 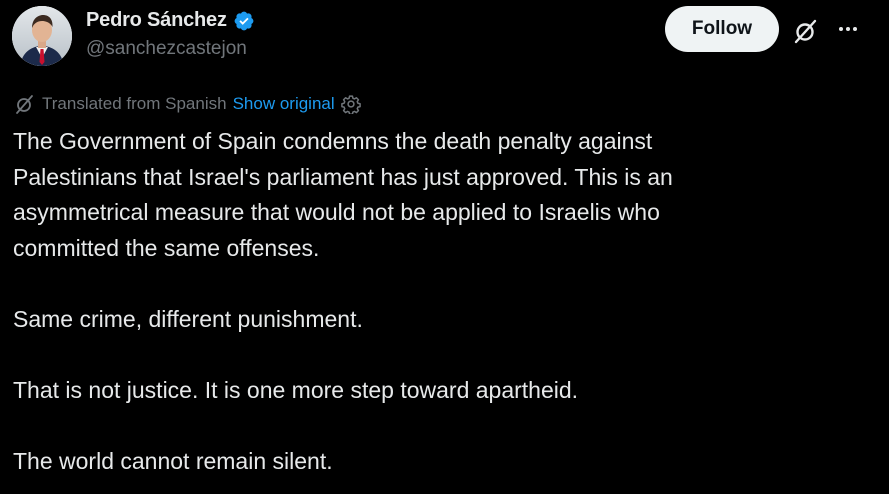 I want to click on tweet-line: The world cannot remain silent., so click(x=173, y=460).